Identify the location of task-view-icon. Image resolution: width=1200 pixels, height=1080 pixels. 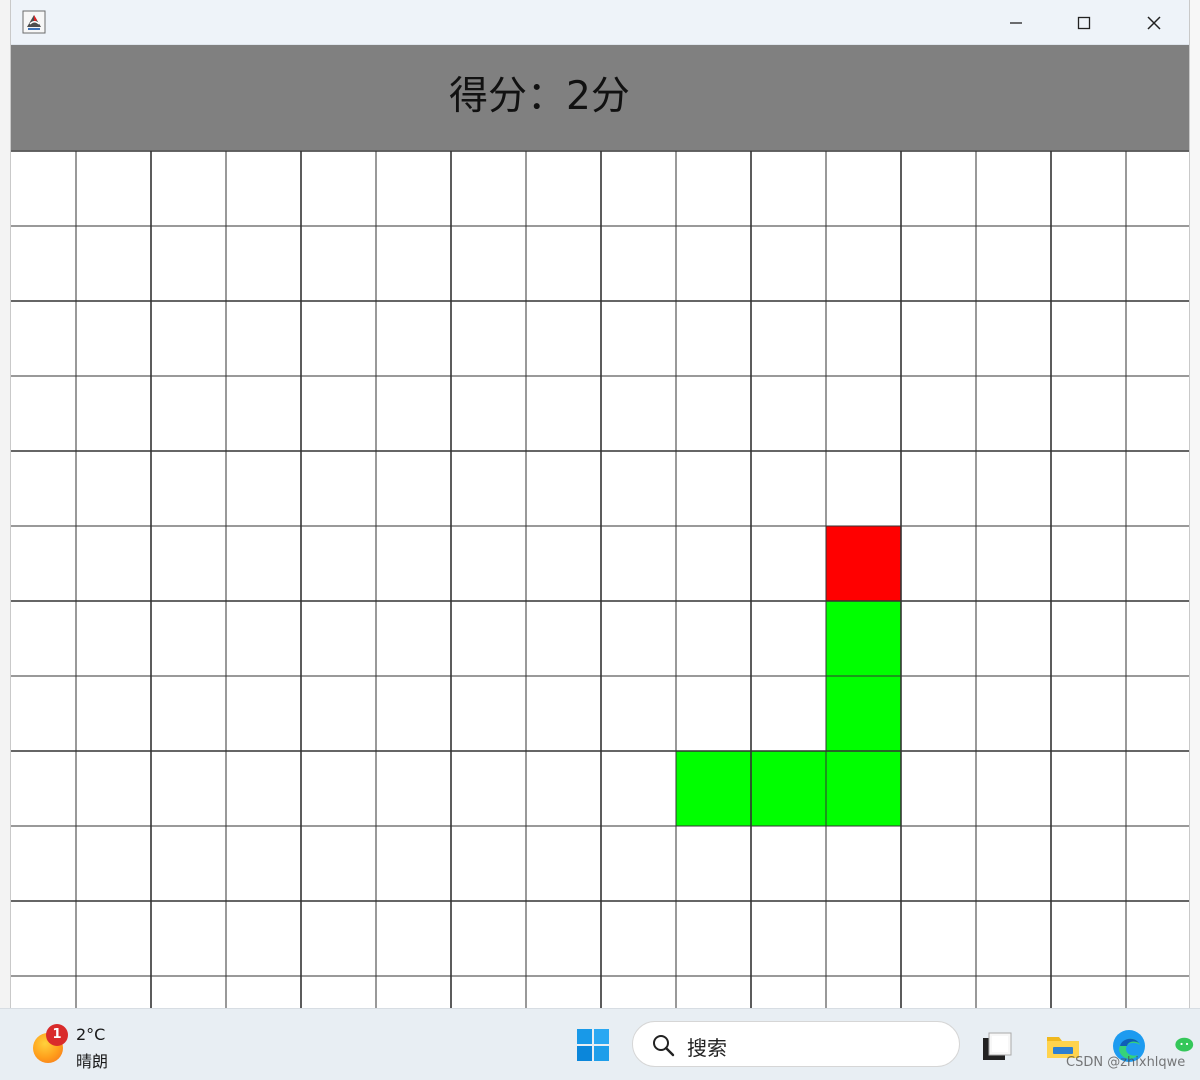
(997, 1046).